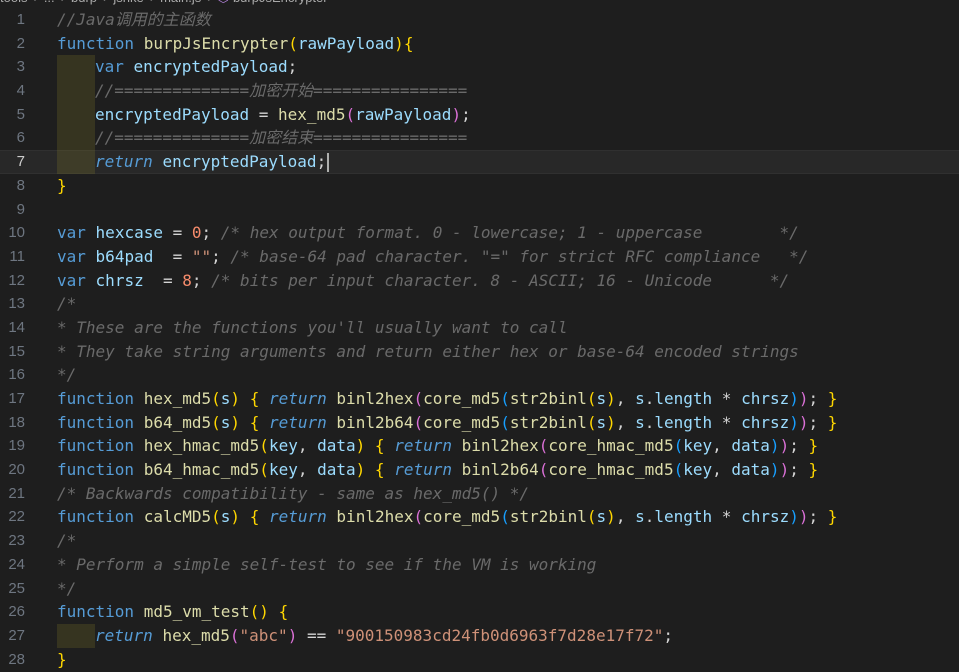 The height and width of the screenshot is (672, 959). What do you see at coordinates (479, 589) in the screenshot?
I see `code-line: 25 */` at bounding box center [479, 589].